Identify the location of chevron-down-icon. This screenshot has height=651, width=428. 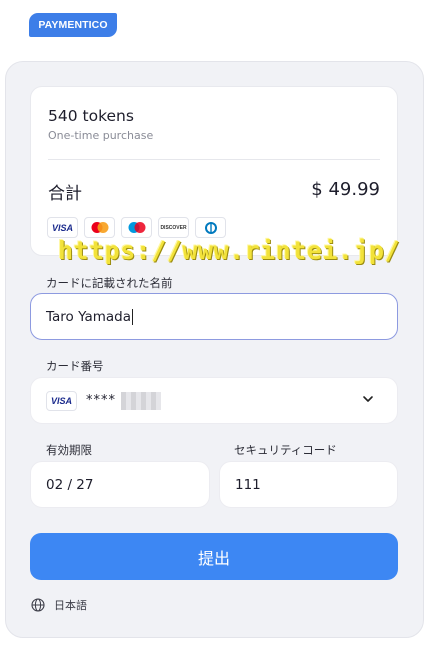
(368, 399).